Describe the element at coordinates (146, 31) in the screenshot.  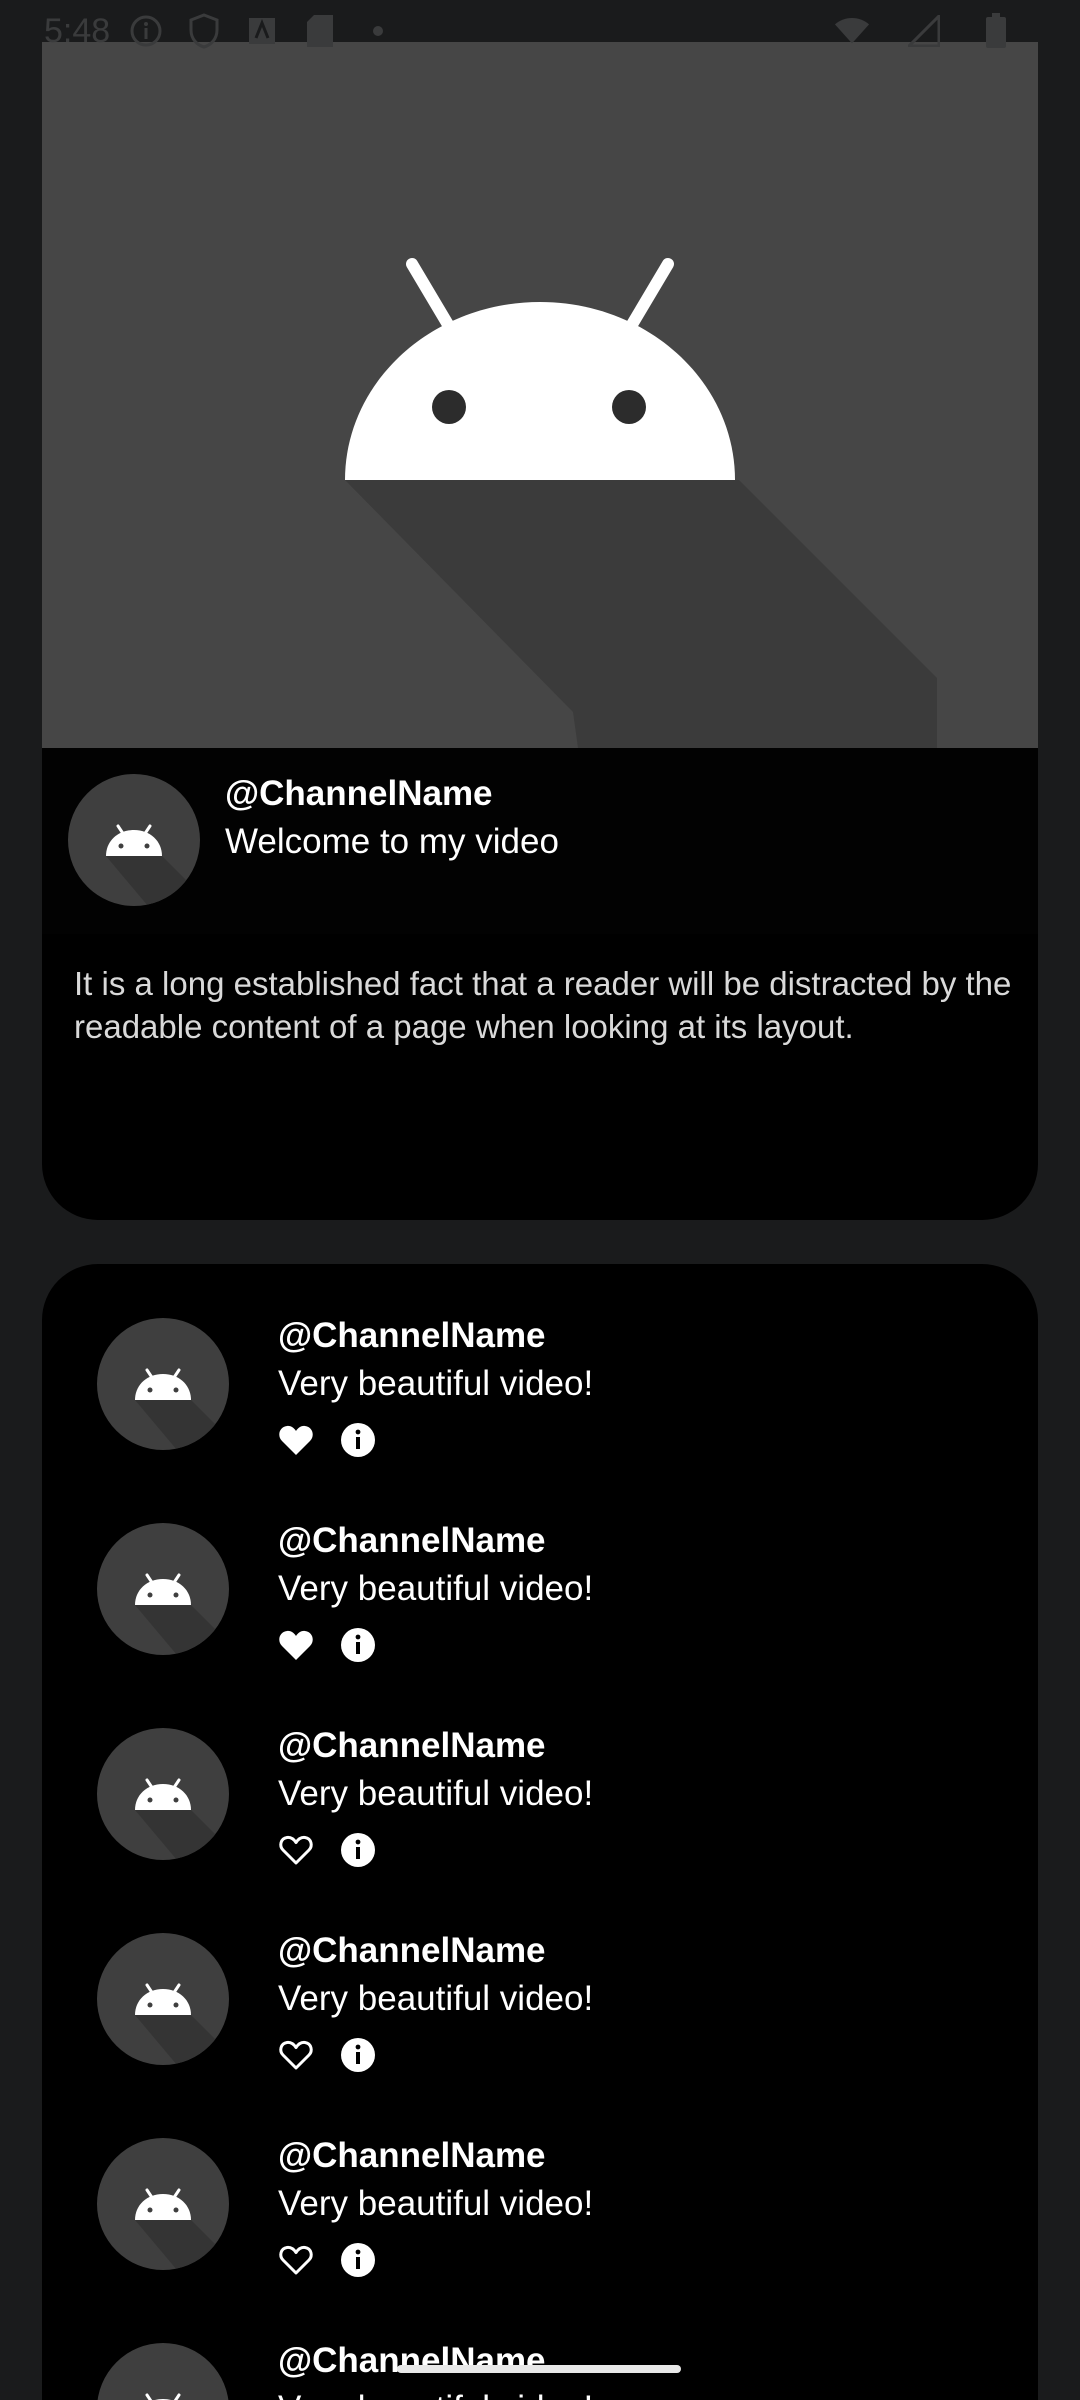
I see `info-circle-icon` at that location.